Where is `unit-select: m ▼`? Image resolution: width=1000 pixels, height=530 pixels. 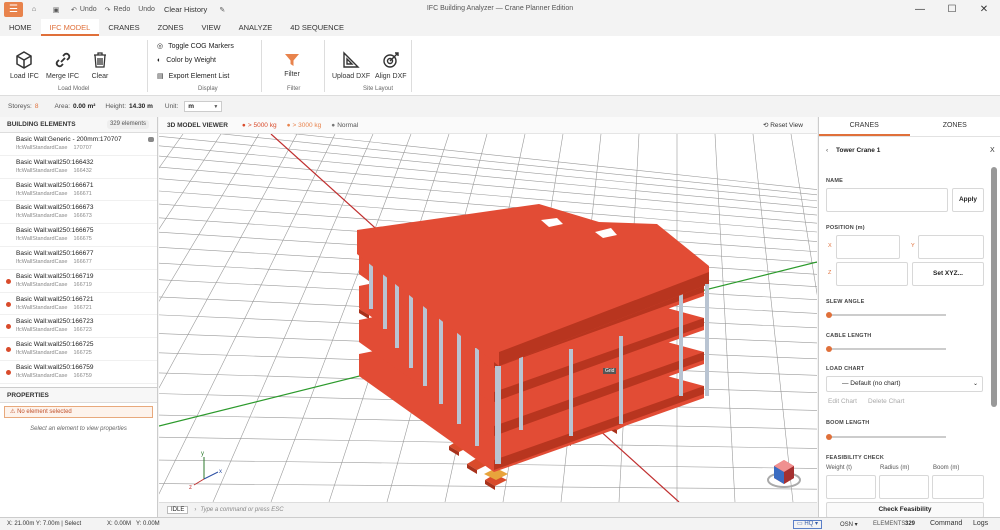
unit-select: m ▼ is located at coordinates (203, 106).